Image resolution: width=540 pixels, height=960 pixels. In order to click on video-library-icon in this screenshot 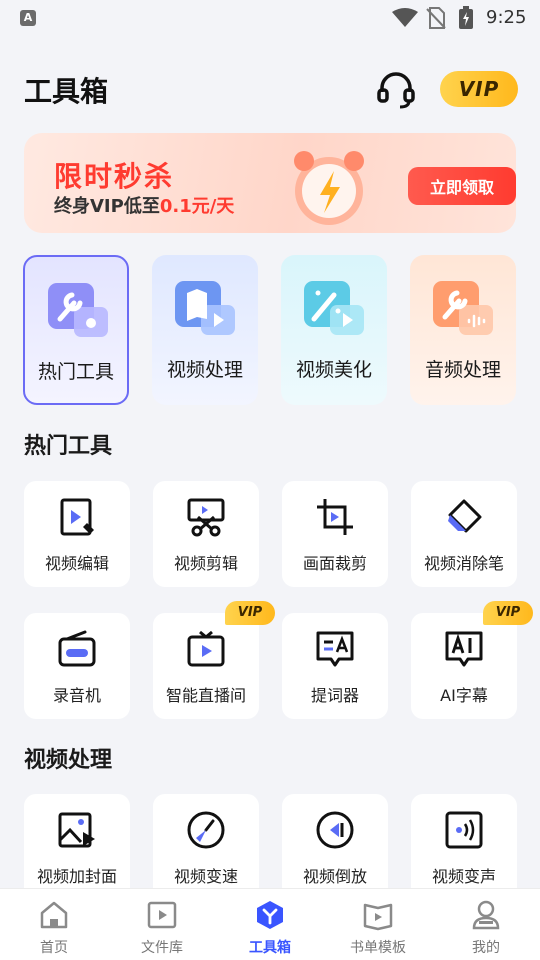, I will do `click(162, 915)`.